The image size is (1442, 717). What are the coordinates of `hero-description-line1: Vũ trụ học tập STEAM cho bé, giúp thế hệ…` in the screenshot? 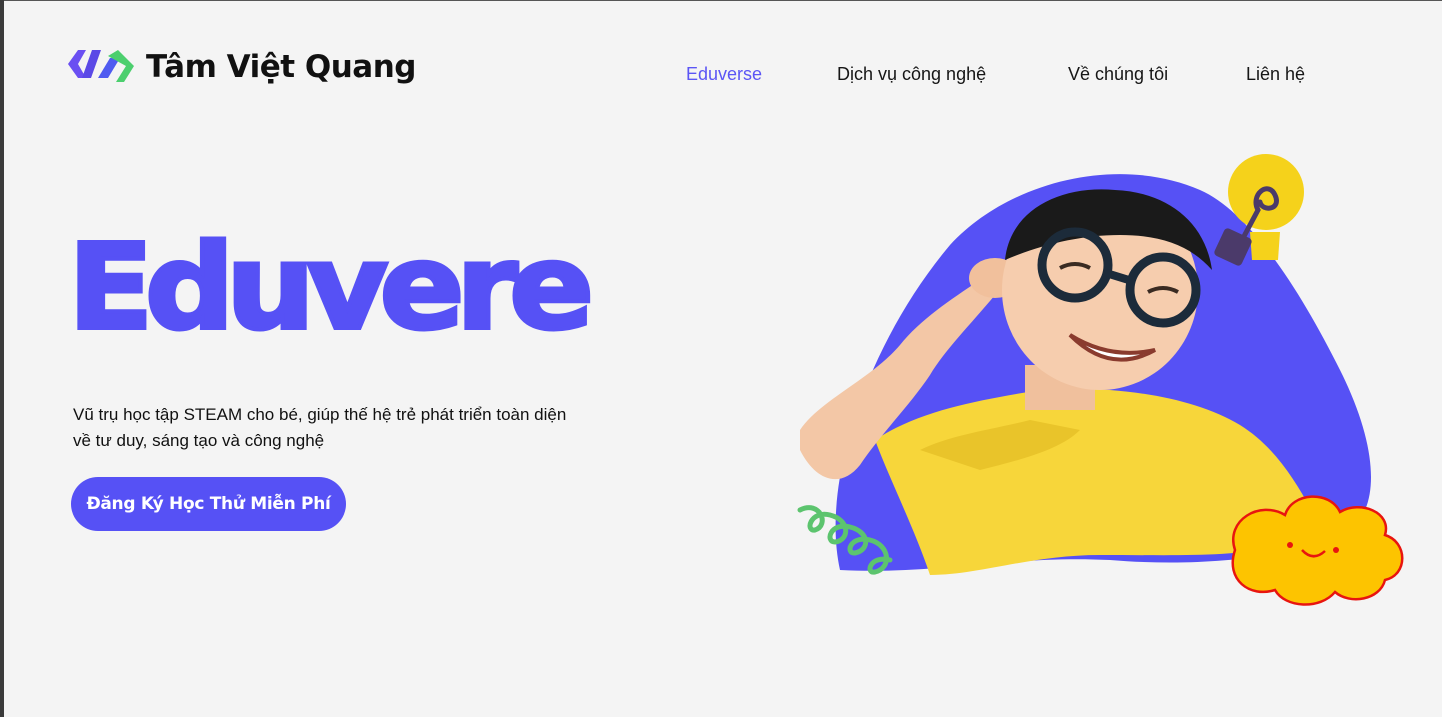 It's located at (320, 414).